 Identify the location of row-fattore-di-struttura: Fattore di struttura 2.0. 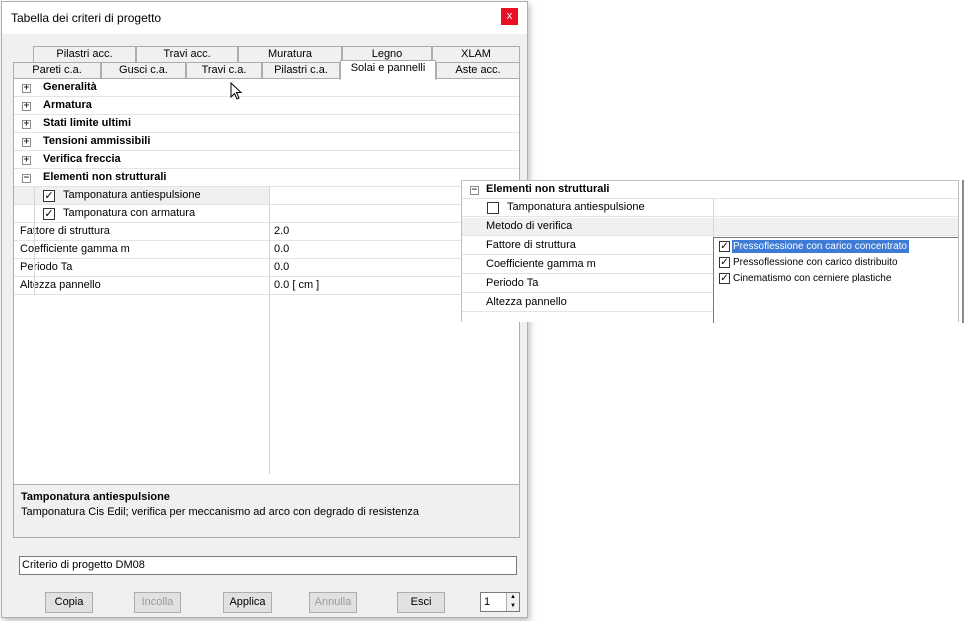
(266, 232).